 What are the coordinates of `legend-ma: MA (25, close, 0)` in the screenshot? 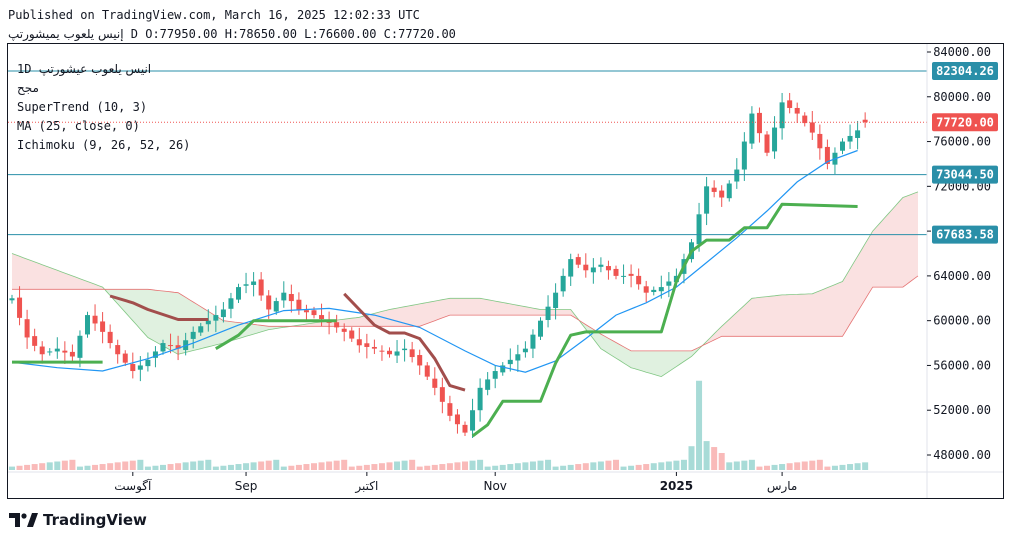 It's located at (78, 126).